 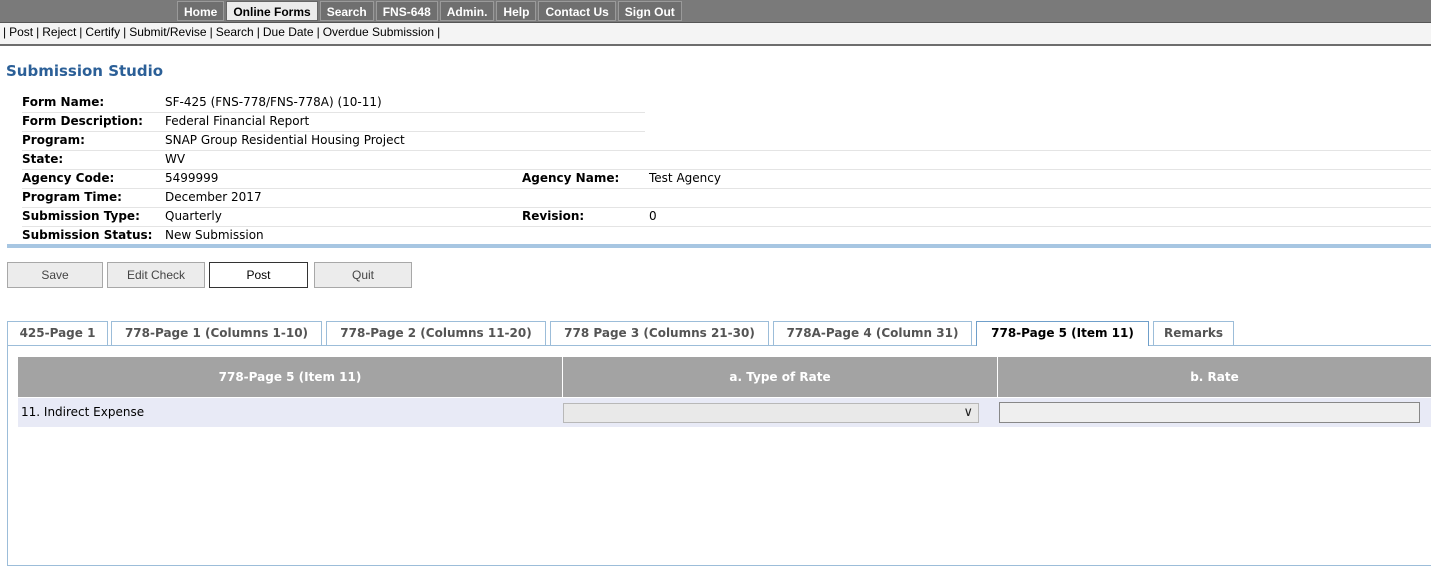 I want to click on tab-778-page-3: 778 Page 3 (Columns 21-30), so click(x=659, y=333).